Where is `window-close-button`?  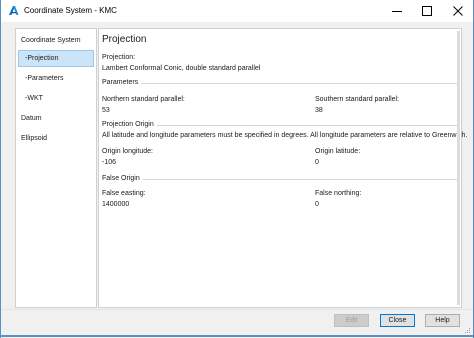
window-close-button is located at coordinates (458, 11).